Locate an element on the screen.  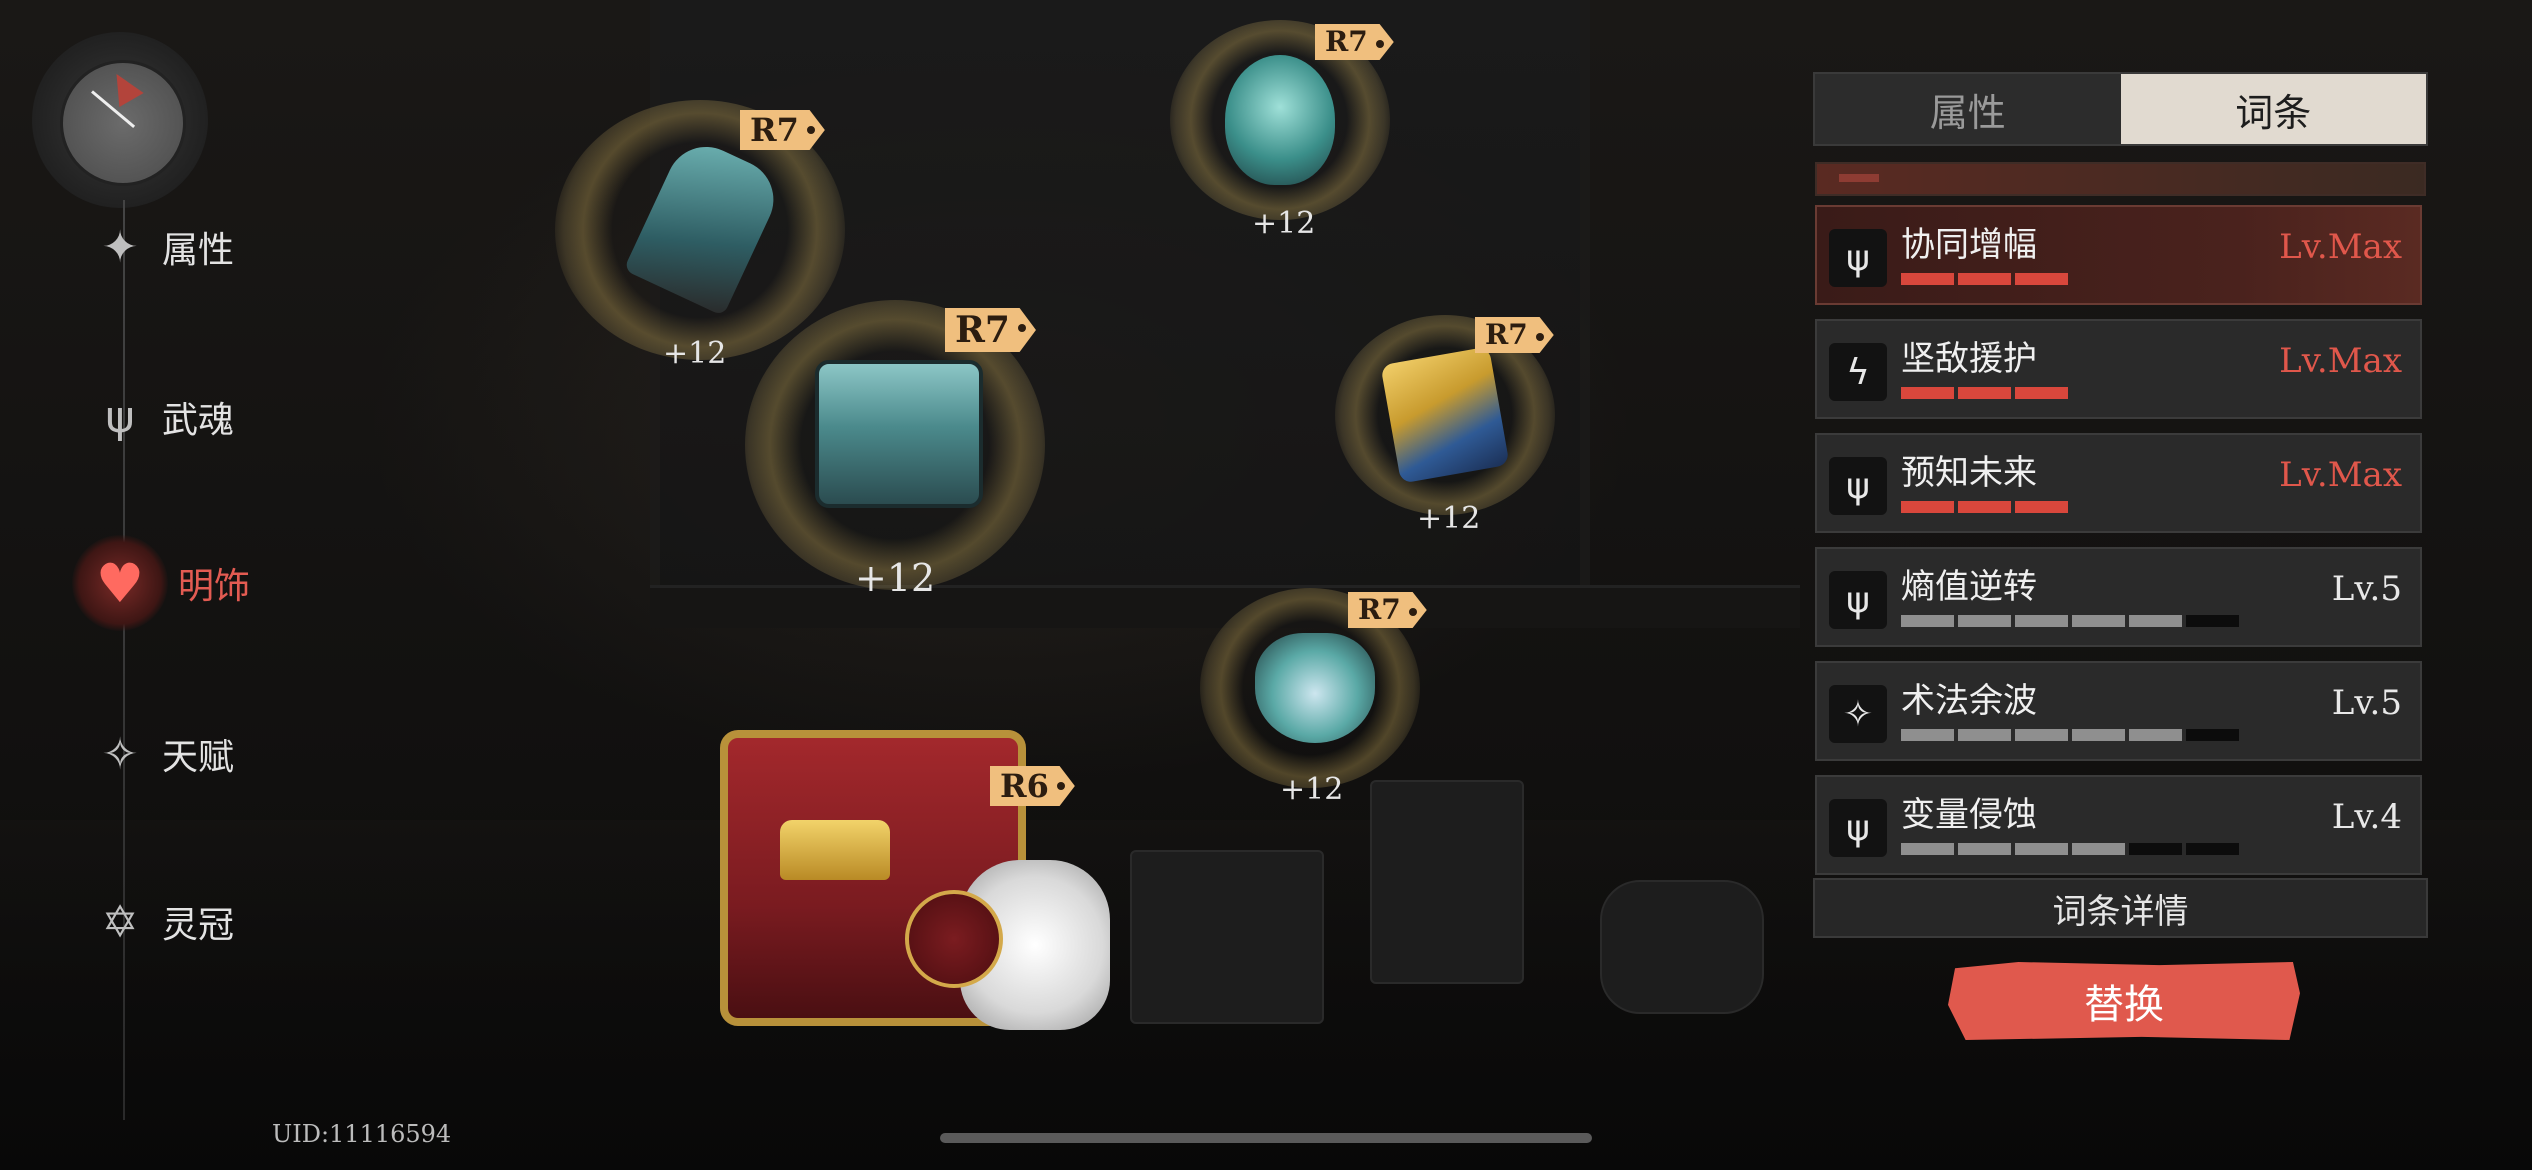
nav-item-label: 武魂 is located at coordinates (198, 420).